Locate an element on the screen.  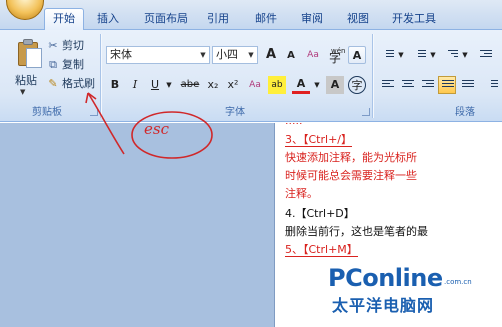
annotation-label: esc is located at coordinates (156, 129).